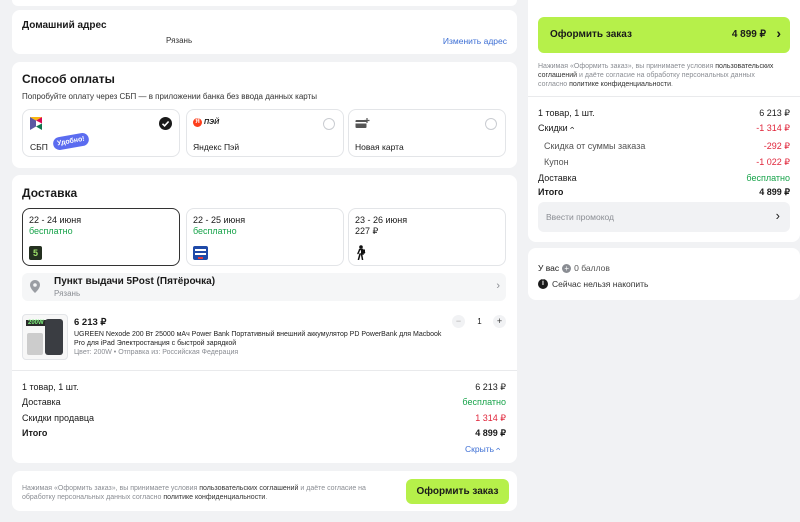  I want to click on top-card-stub, so click(264, 3).